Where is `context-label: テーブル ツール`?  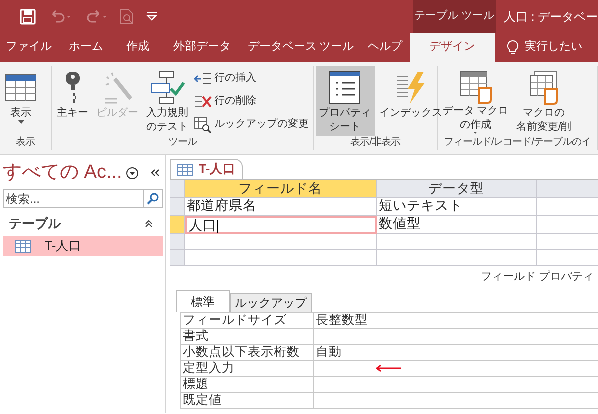 context-label: テーブル ツール is located at coordinates (454, 16).